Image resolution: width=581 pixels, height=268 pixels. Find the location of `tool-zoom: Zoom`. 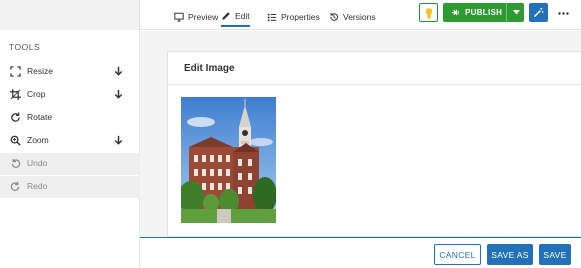

tool-zoom: Zoom is located at coordinates (70, 141).